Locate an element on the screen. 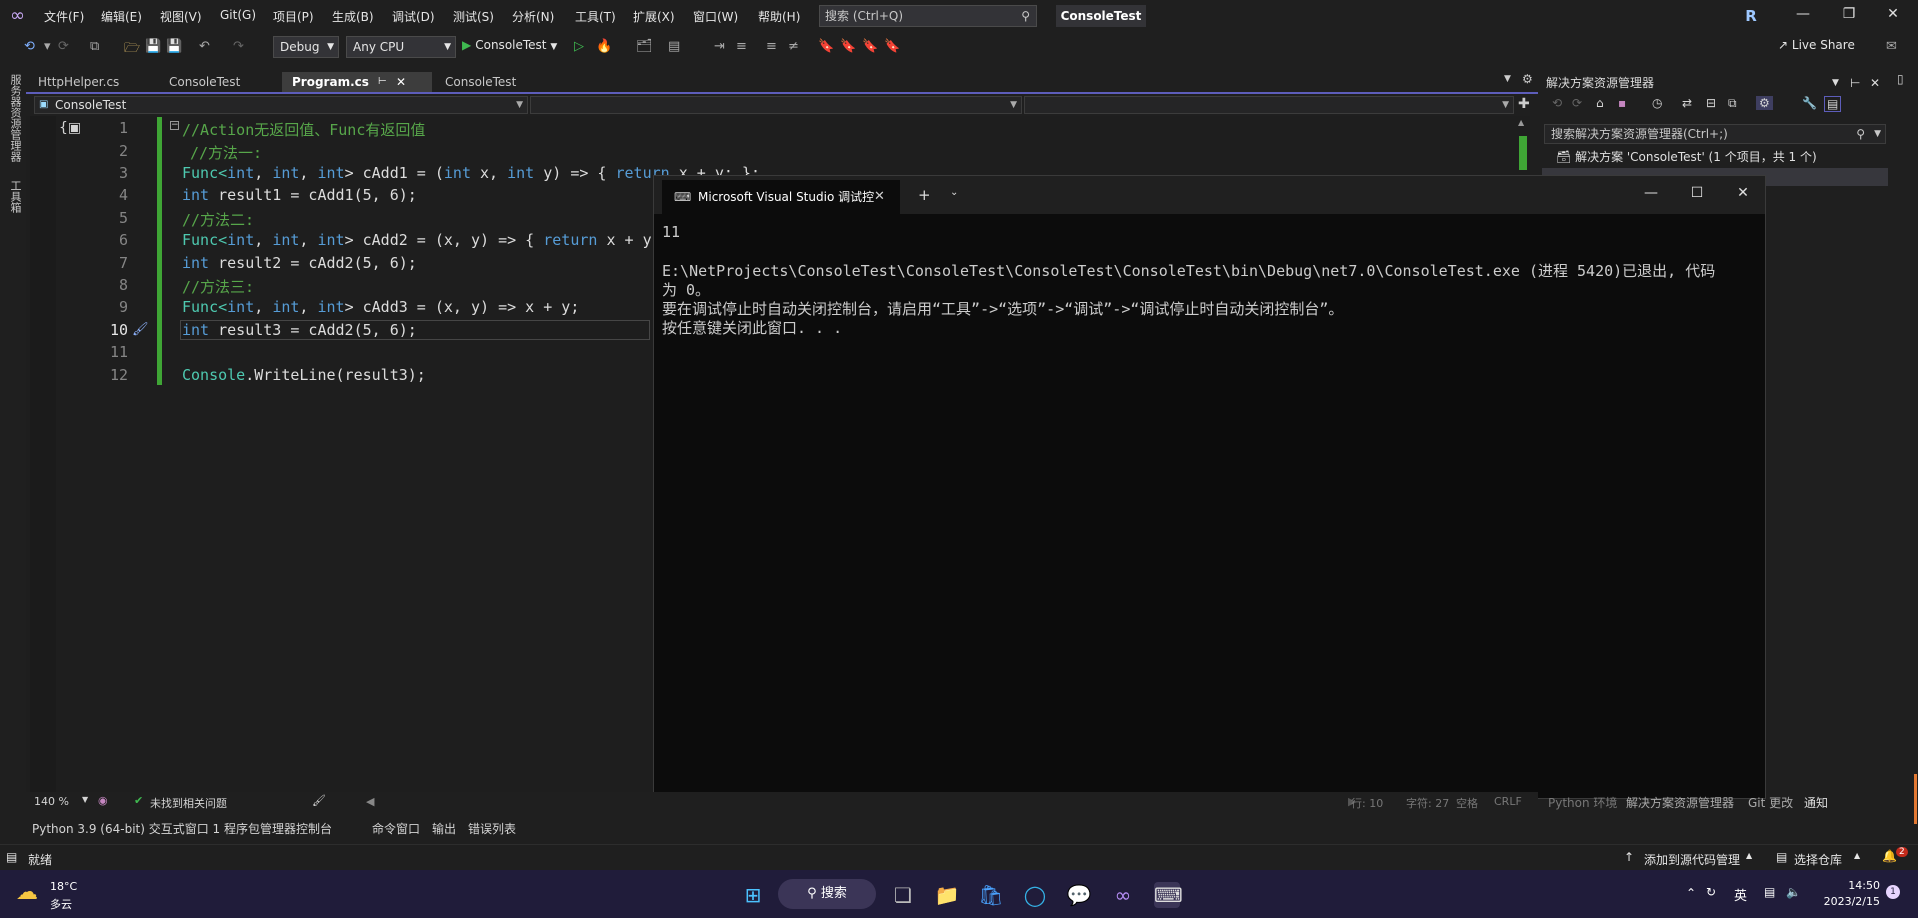 The height and width of the screenshot is (918, 1918). menu-test: 测试(S) is located at coordinates (473, 16).